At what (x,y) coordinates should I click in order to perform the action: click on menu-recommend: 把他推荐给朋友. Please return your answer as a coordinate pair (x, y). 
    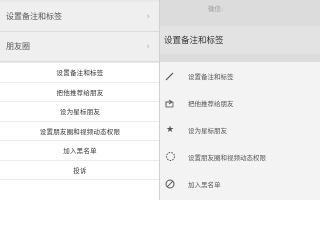
    Looking at the image, I should click on (240, 102).